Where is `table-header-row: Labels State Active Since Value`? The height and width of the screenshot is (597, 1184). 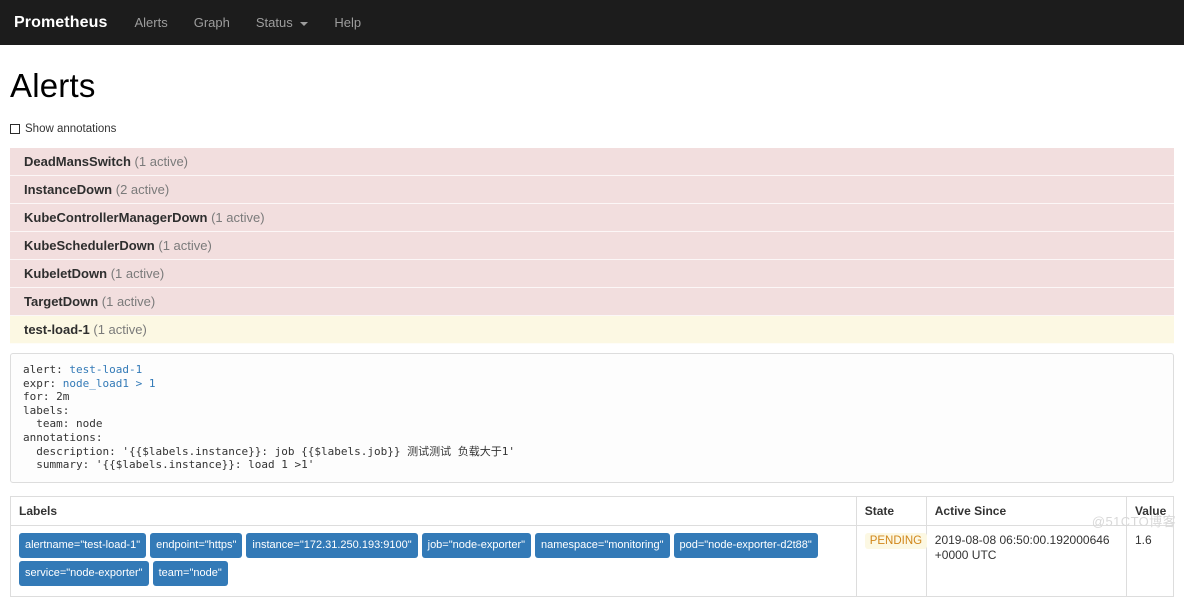 table-header-row: Labels State Active Since Value is located at coordinates (592, 510).